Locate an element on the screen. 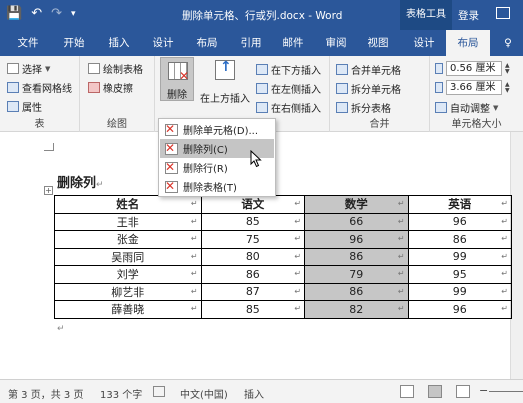 The image size is (523, 403). table-cell: 张金 is located at coordinates (128, 239).